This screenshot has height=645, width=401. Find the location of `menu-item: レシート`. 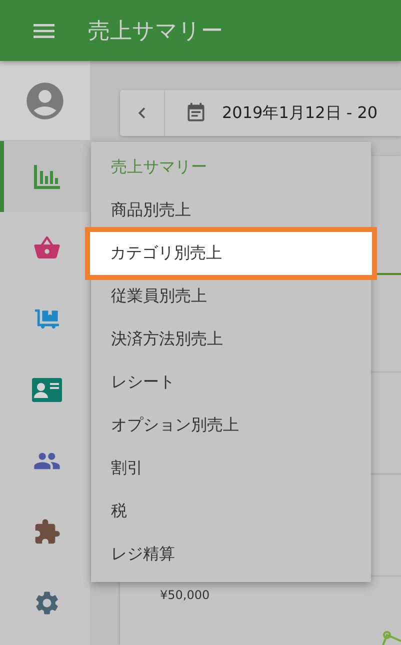

menu-item: レシート is located at coordinates (231, 382).